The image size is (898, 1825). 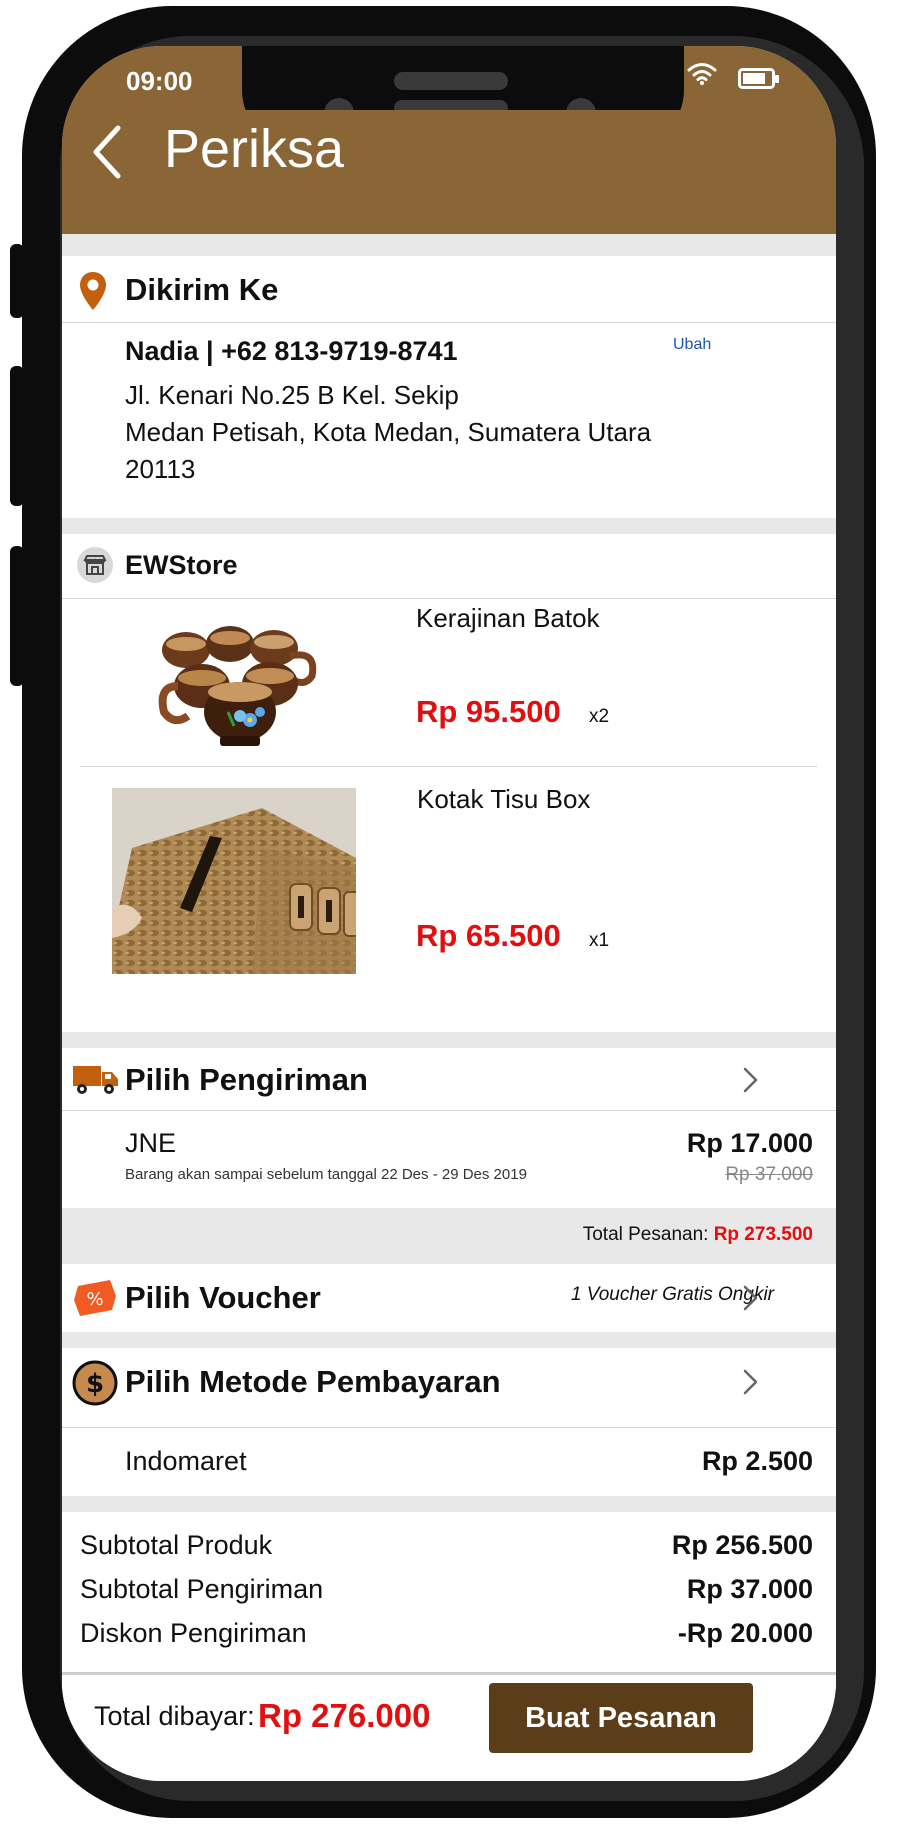 What do you see at coordinates (488, 935) in the screenshot?
I see `product-price: Rp 65.500` at bounding box center [488, 935].